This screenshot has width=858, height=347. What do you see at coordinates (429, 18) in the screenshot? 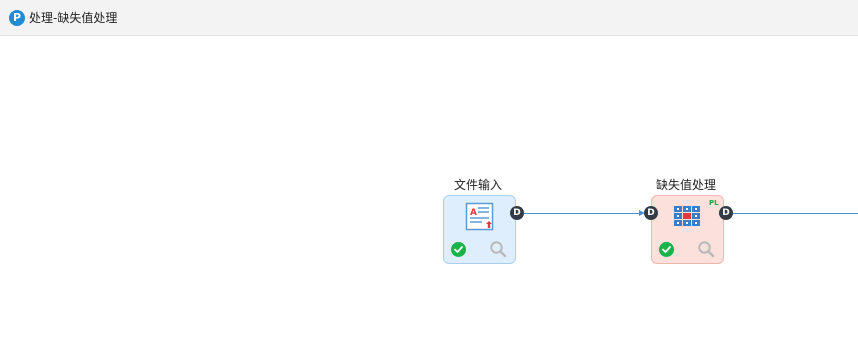
I see `title-bar: P 处理-缺失值处理` at bounding box center [429, 18].